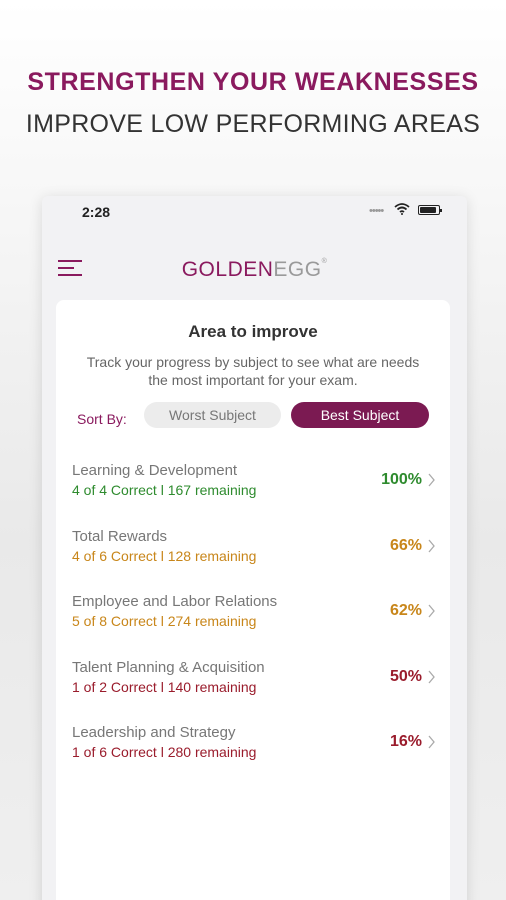 The height and width of the screenshot is (900, 506). I want to click on subject-percent: 50%, so click(405, 676).